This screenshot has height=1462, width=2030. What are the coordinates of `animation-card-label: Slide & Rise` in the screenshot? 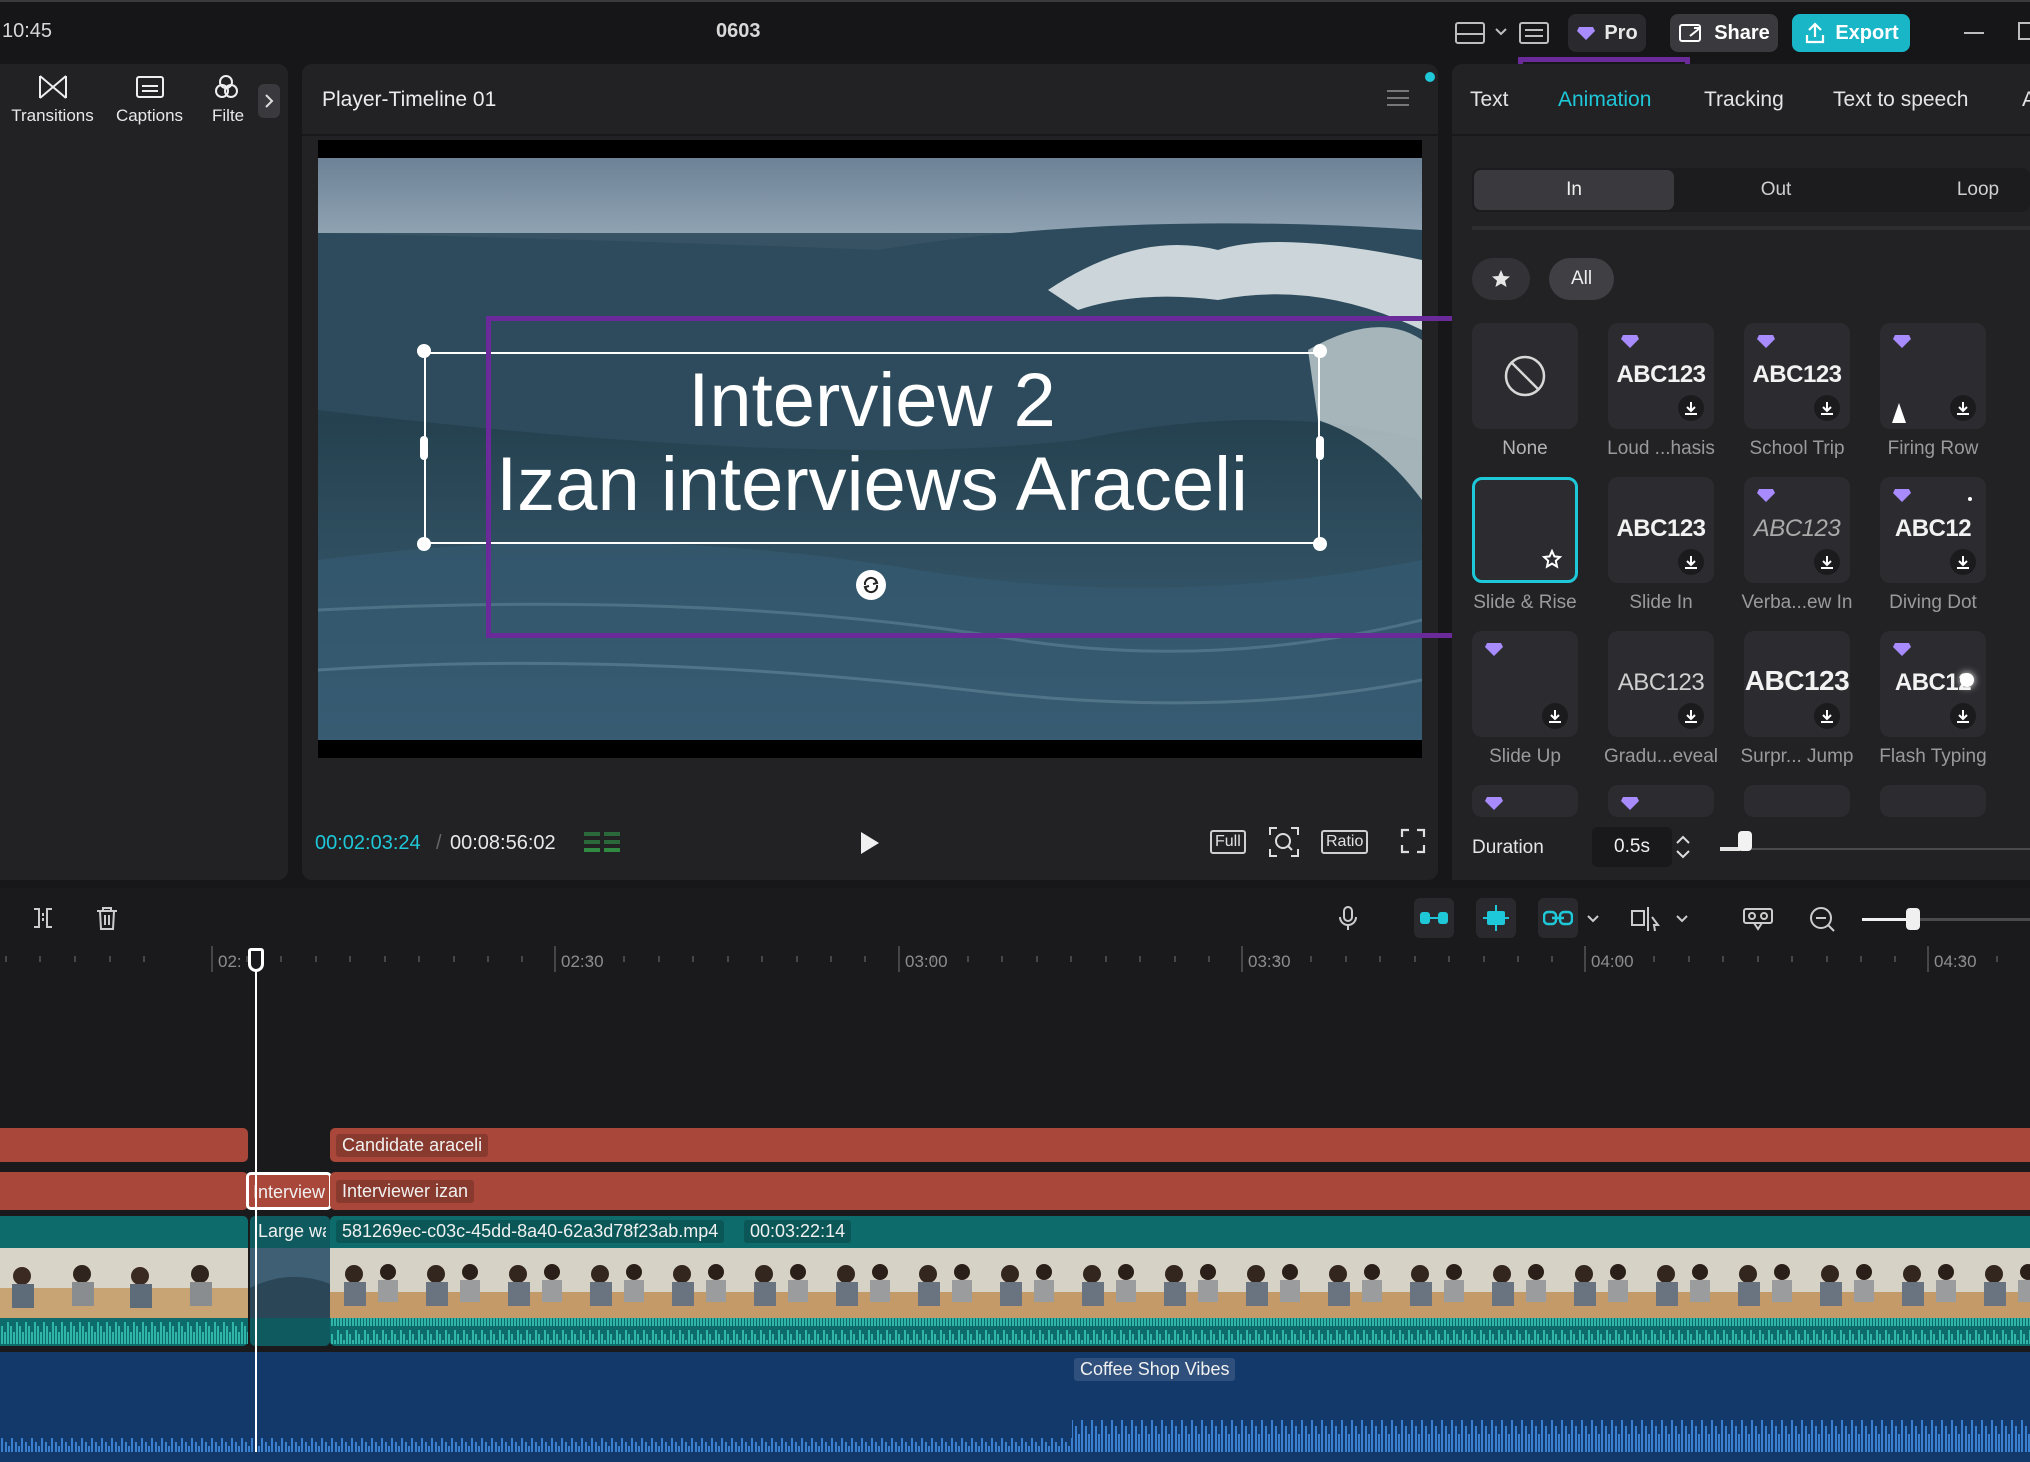 It's located at (1525, 602).